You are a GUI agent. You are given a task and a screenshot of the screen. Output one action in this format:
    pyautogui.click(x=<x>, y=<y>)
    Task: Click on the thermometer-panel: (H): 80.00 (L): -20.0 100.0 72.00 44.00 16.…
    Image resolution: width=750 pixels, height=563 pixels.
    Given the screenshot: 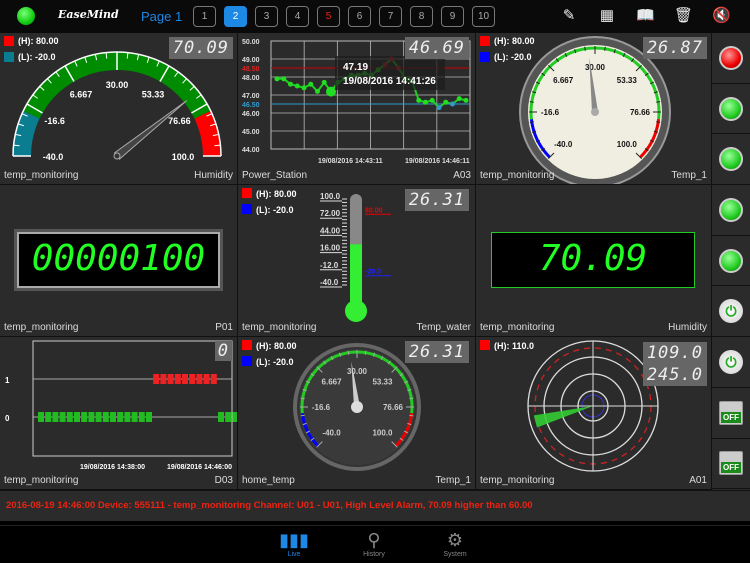 What is the action you would take?
    pyautogui.click(x=357, y=261)
    